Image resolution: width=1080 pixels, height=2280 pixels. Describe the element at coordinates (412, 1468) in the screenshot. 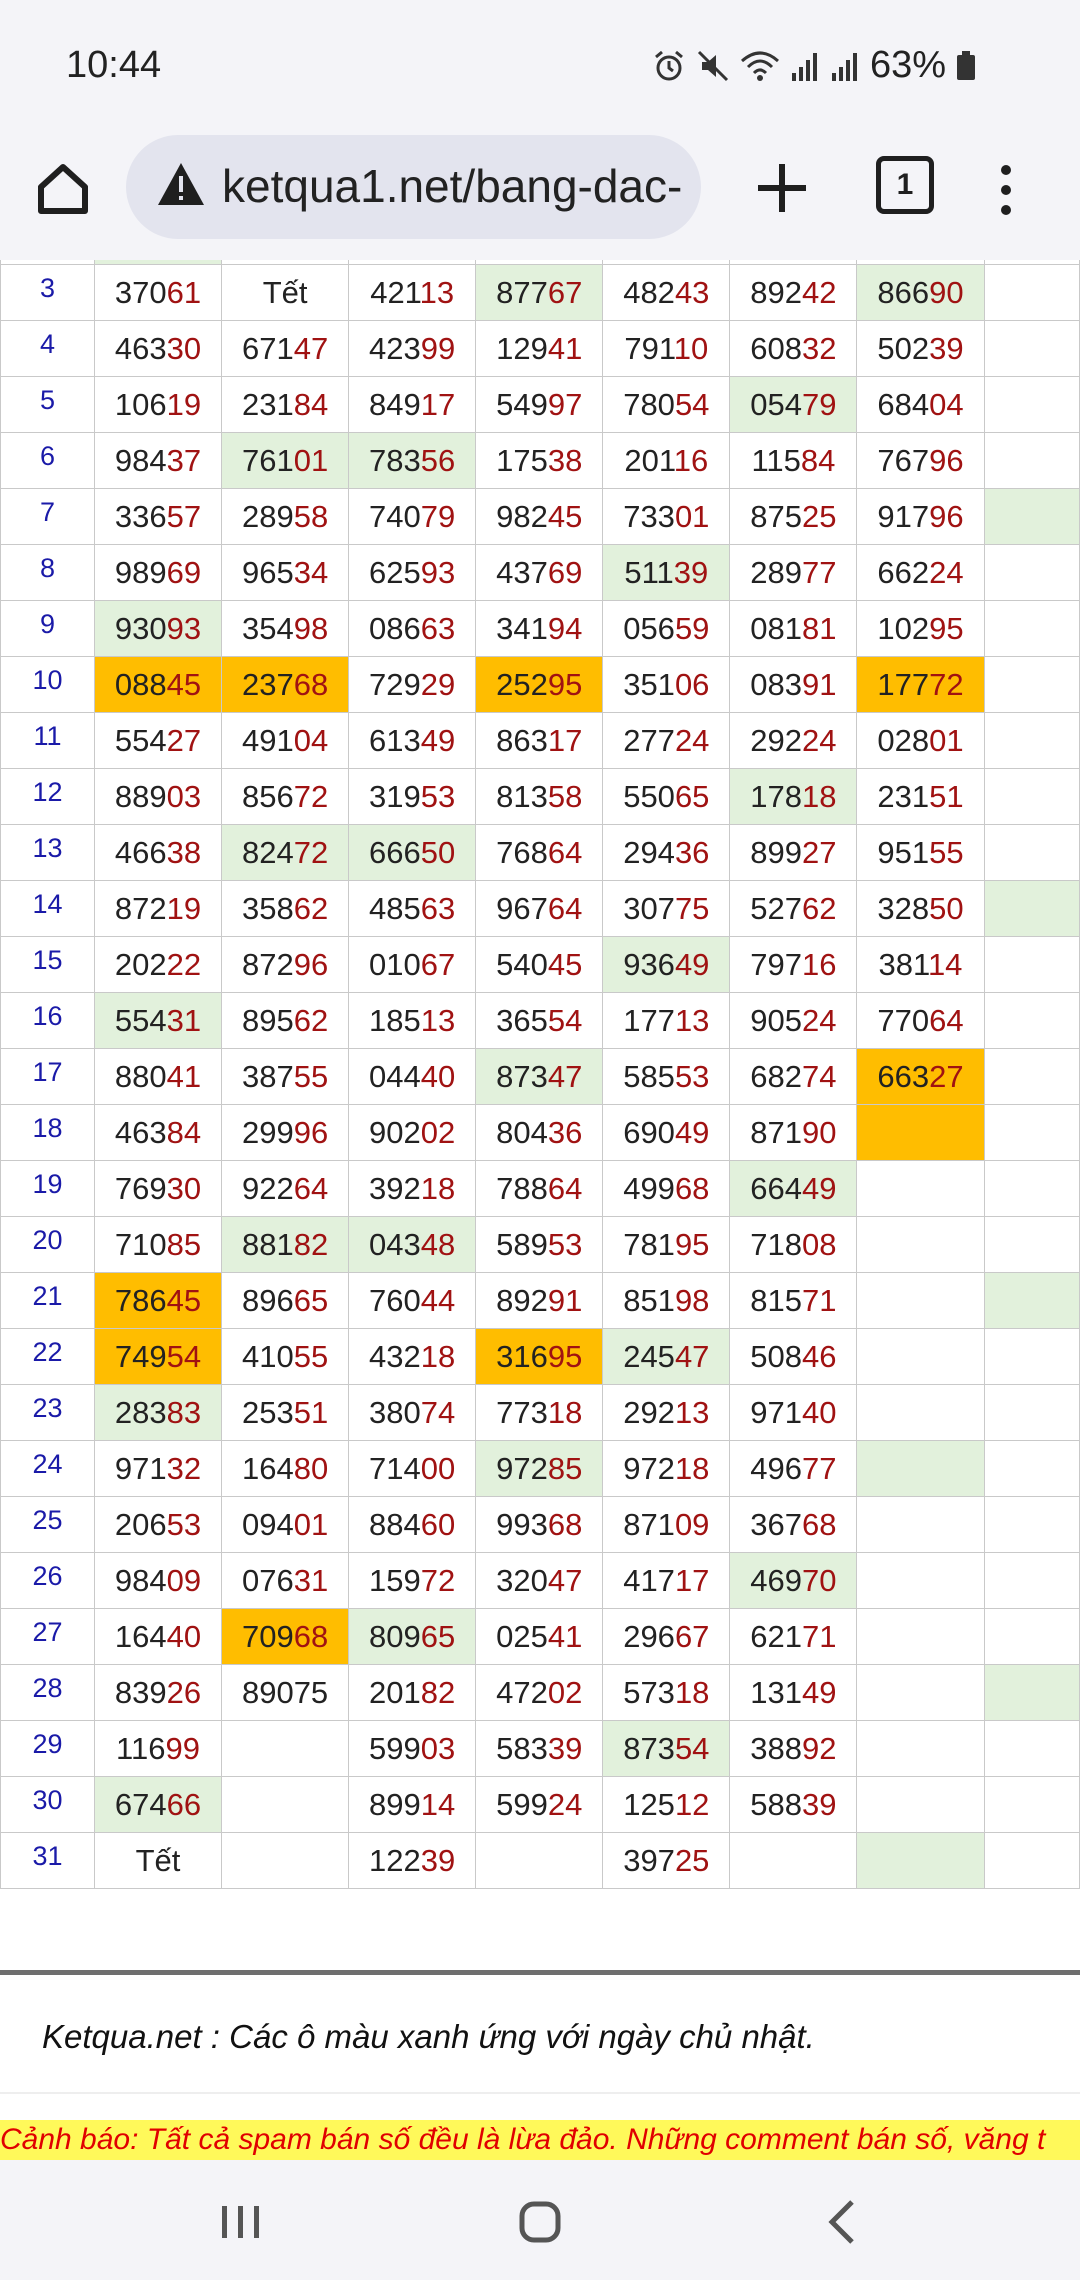

I see `result-cell: 71400` at that location.